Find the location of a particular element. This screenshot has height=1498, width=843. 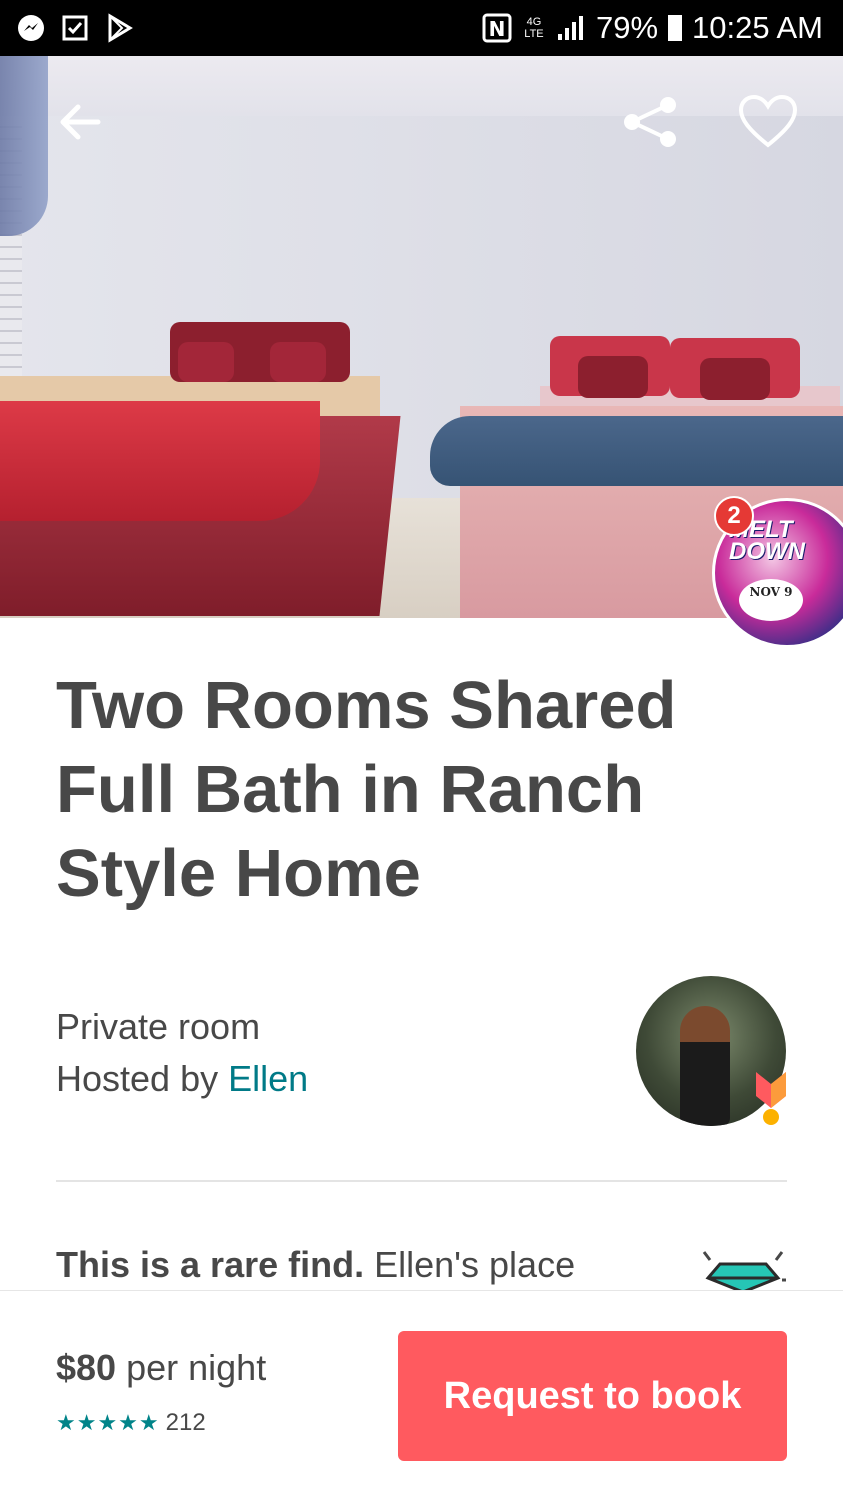

back-button is located at coordinates (80, 122).